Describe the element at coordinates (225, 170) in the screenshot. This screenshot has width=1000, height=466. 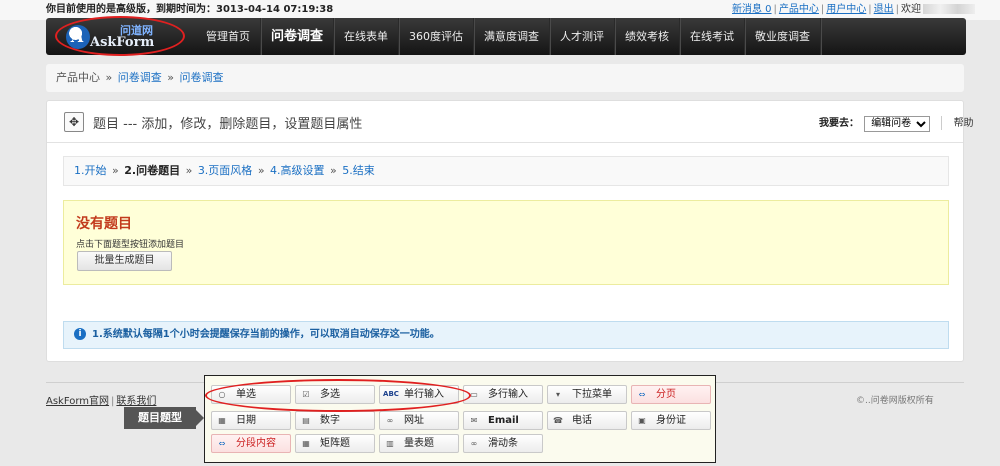
I see `step-page-style: 3.页面风格` at that location.